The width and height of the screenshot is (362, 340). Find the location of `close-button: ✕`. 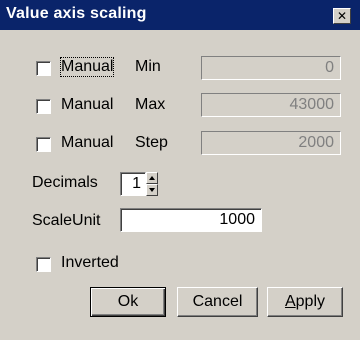

close-button: ✕ is located at coordinates (342, 16).